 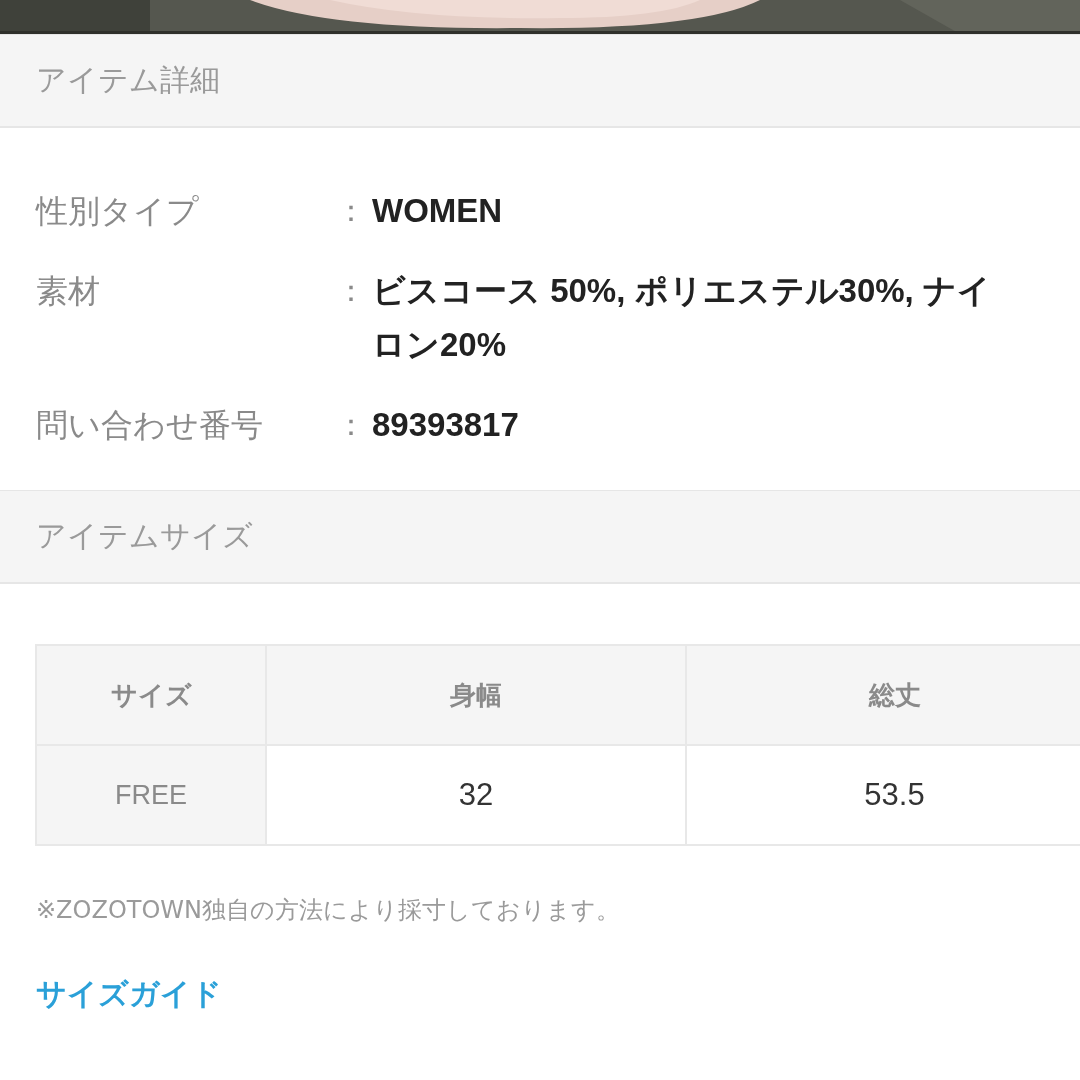 I want to click on measurement-note: ※ZOZOTOWN独自の方法により採寸しております。, so click(x=328, y=910).